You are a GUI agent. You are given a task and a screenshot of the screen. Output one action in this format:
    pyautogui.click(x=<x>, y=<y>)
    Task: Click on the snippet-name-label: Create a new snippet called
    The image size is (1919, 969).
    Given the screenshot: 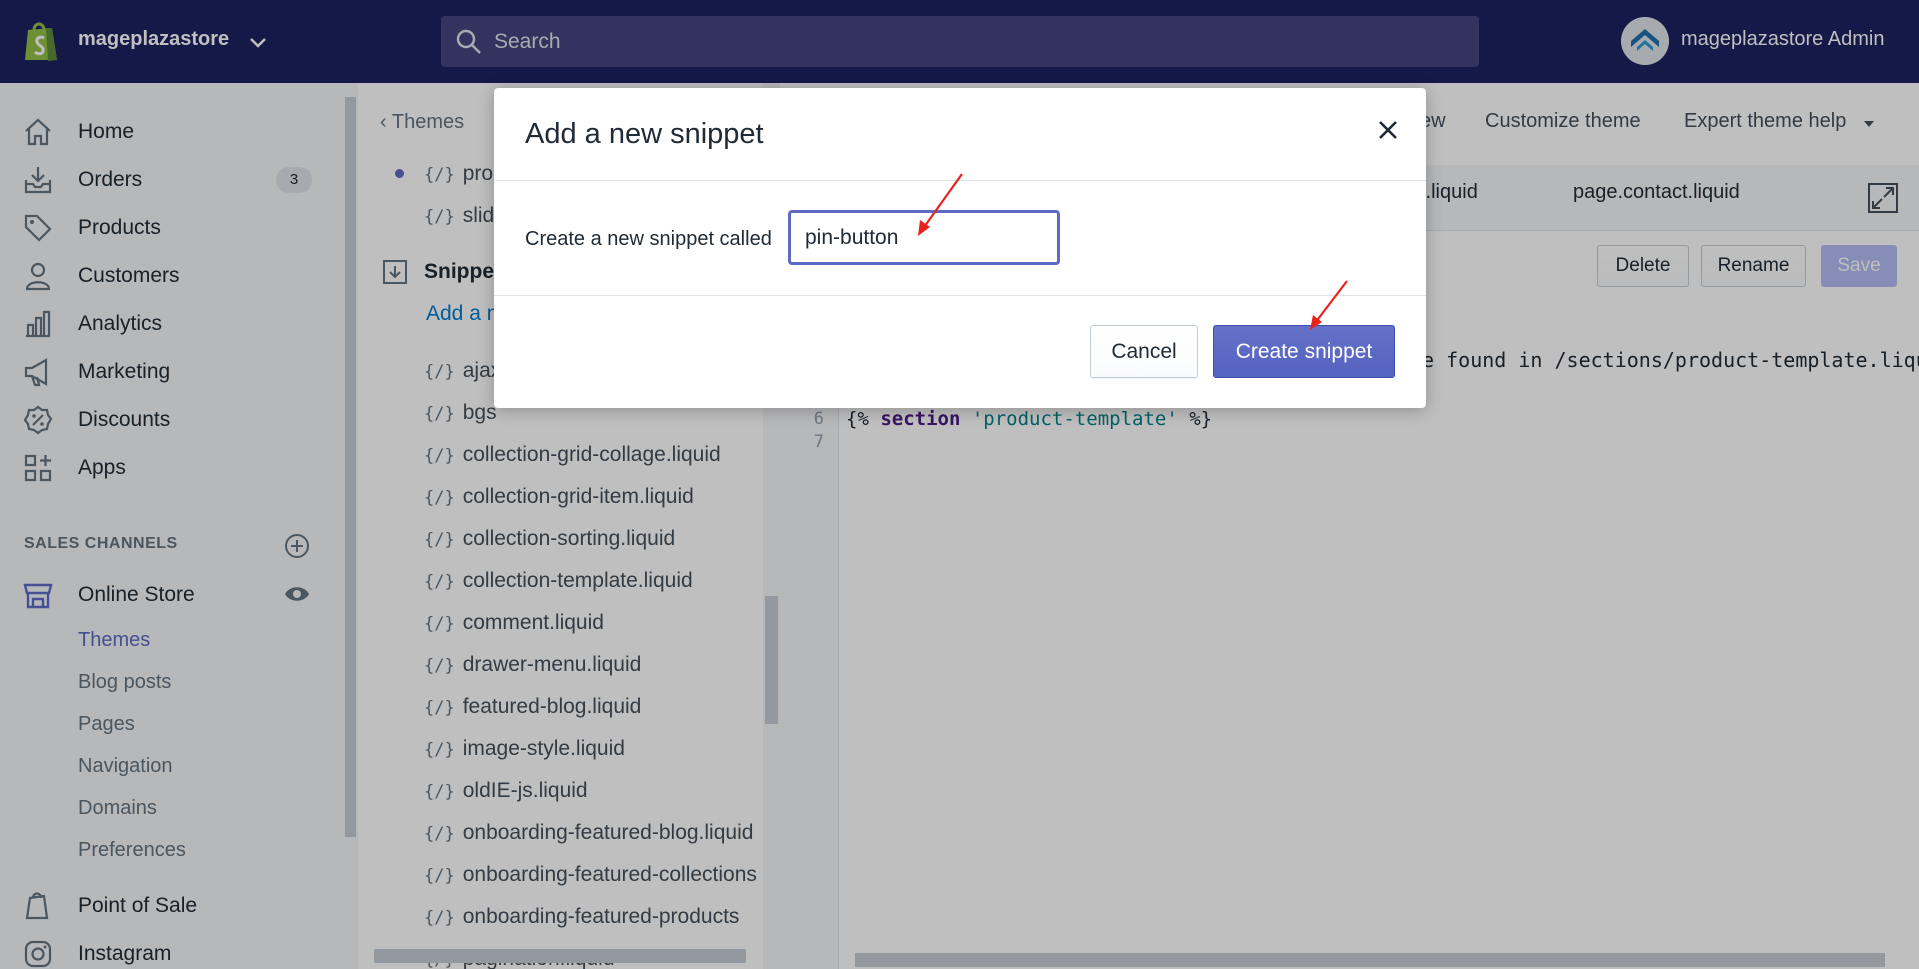 What is the action you would take?
    pyautogui.click(x=648, y=239)
    